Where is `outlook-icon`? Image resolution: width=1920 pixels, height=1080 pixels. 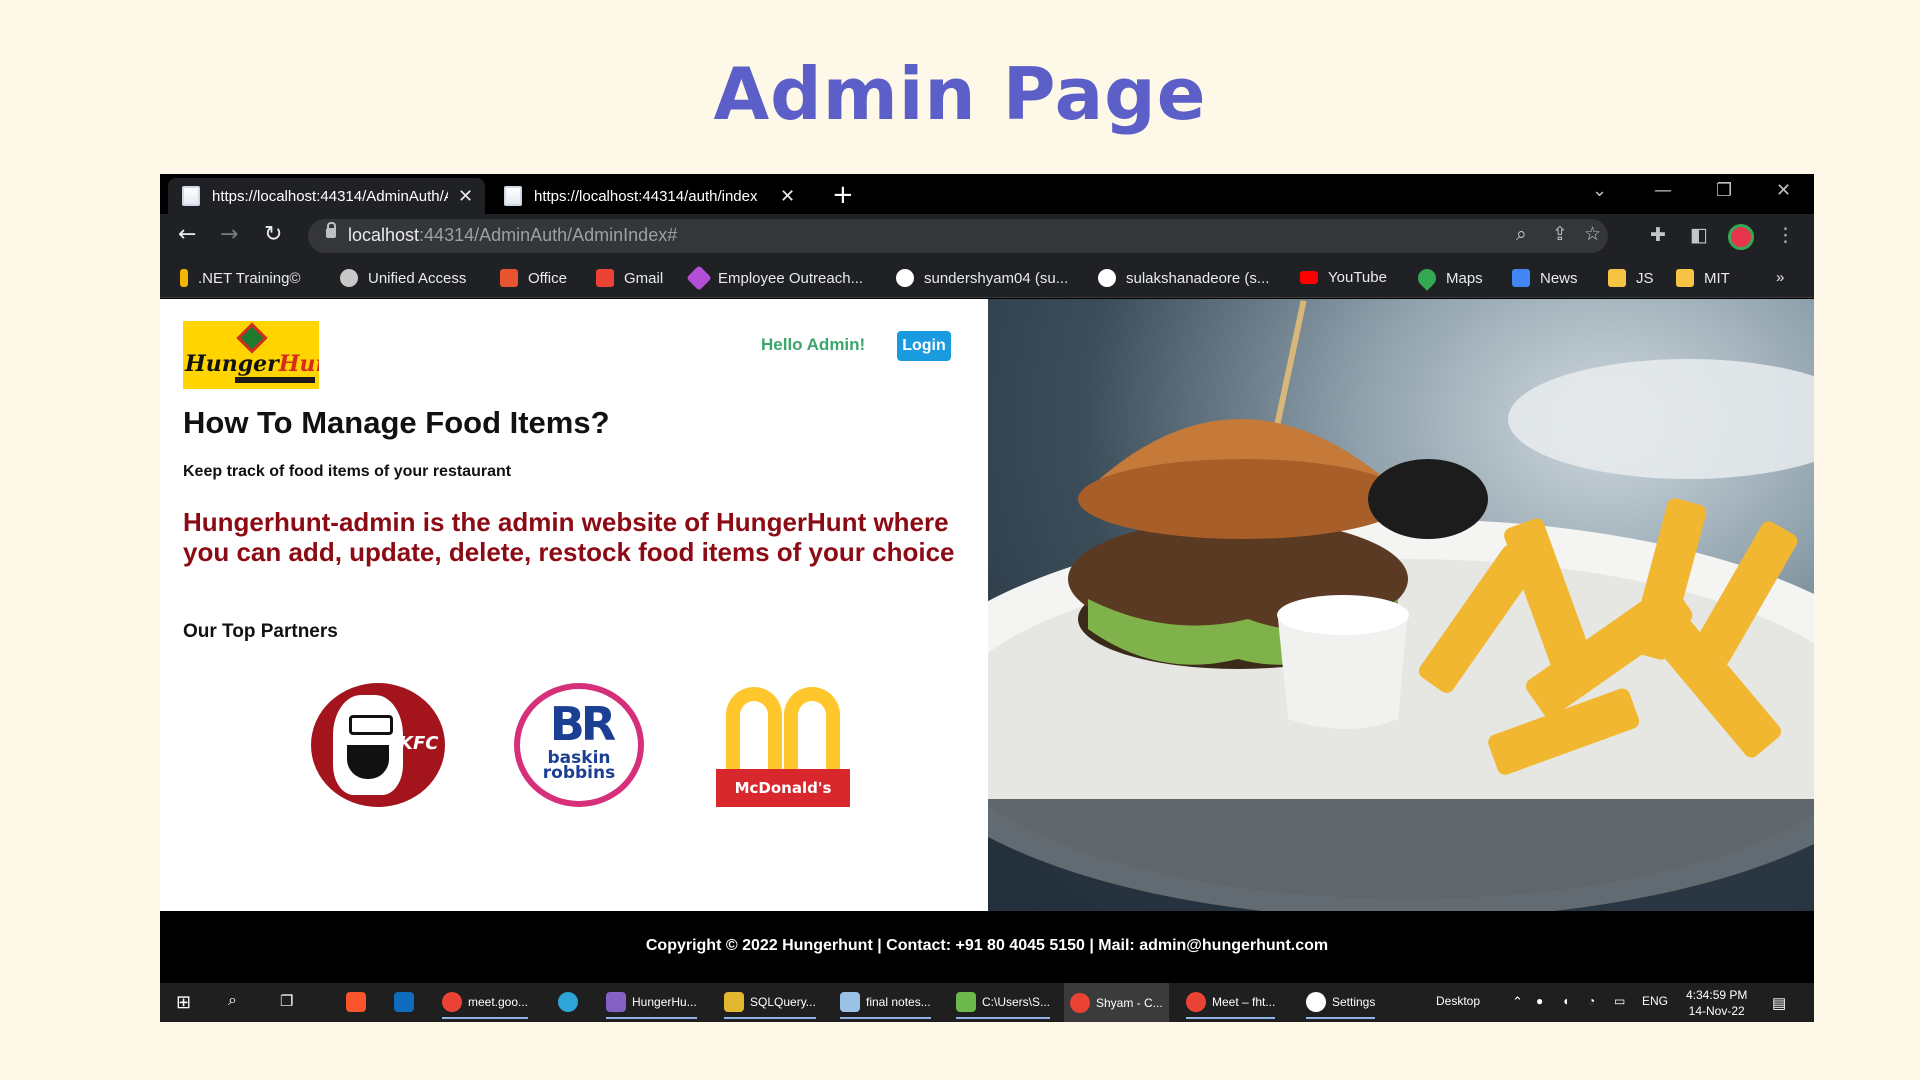
outlook-icon is located at coordinates (407, 1002).